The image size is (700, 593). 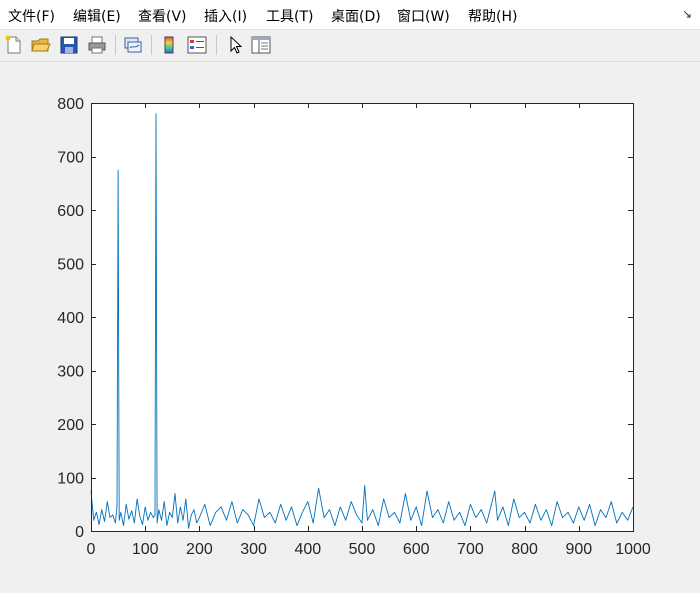 What do you see at coordinates (633, 549) in the screenshot?
I see `x-tick-label: 1000` at bounding box center [633, 549].